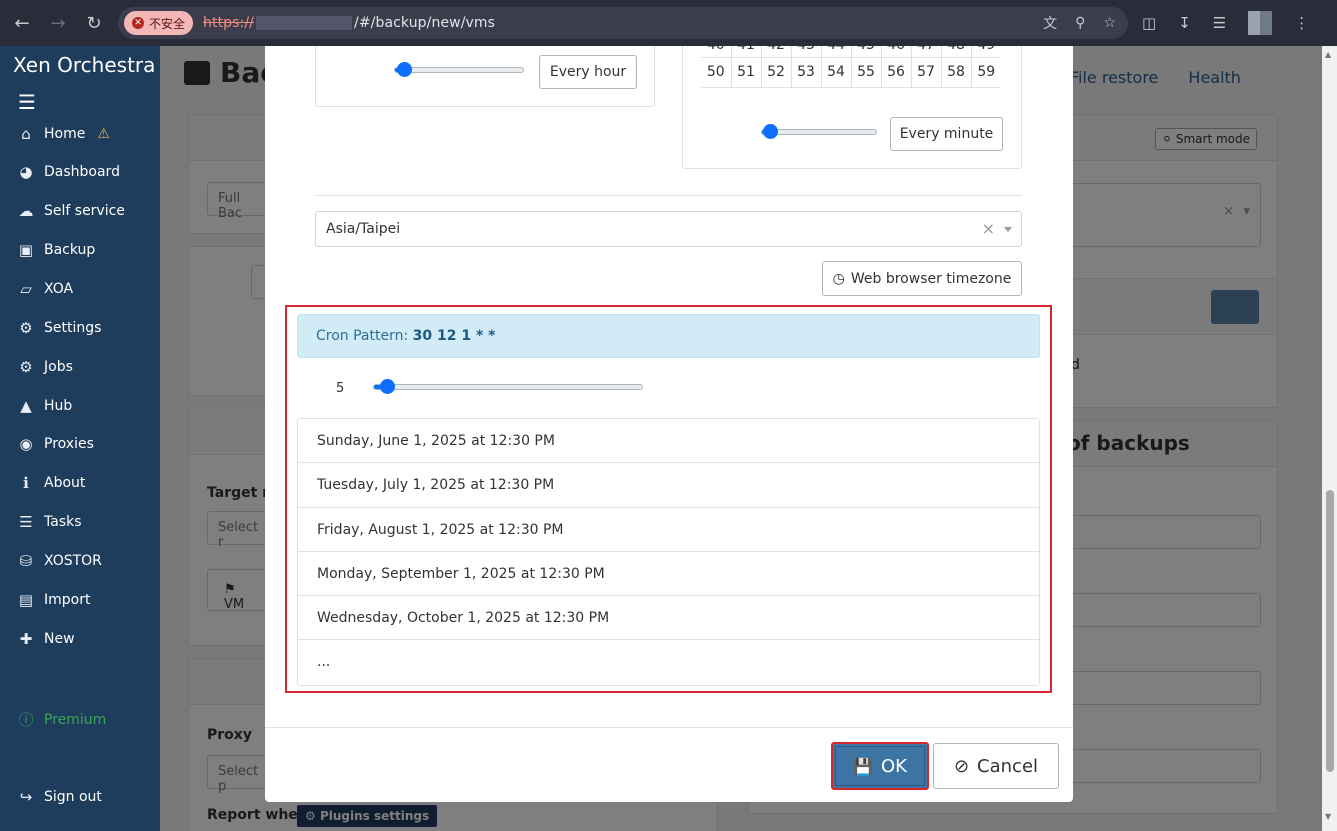 This screenshot has height=831, width=1337. Describe the element at coordinates (63, 134) in the screenshot. I see `sidebar-item-home: ⌂ Home ⚠` at that location.